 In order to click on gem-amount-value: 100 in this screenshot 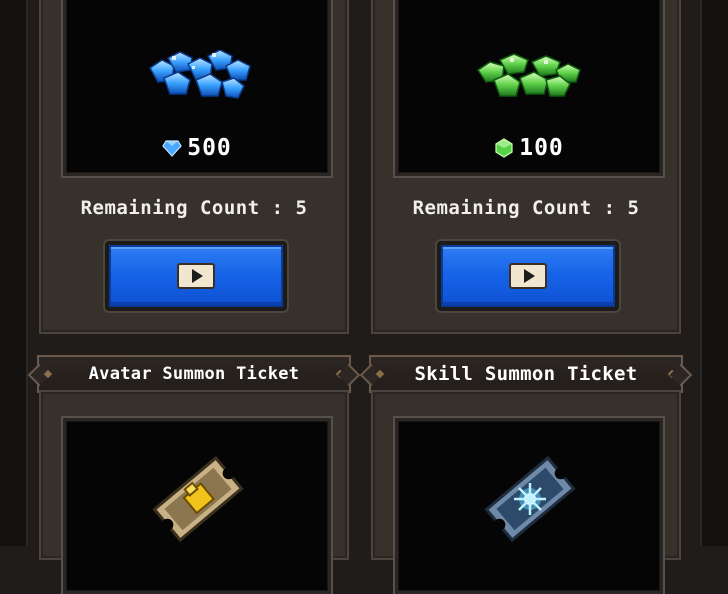, I will do `click(541, 148)`.